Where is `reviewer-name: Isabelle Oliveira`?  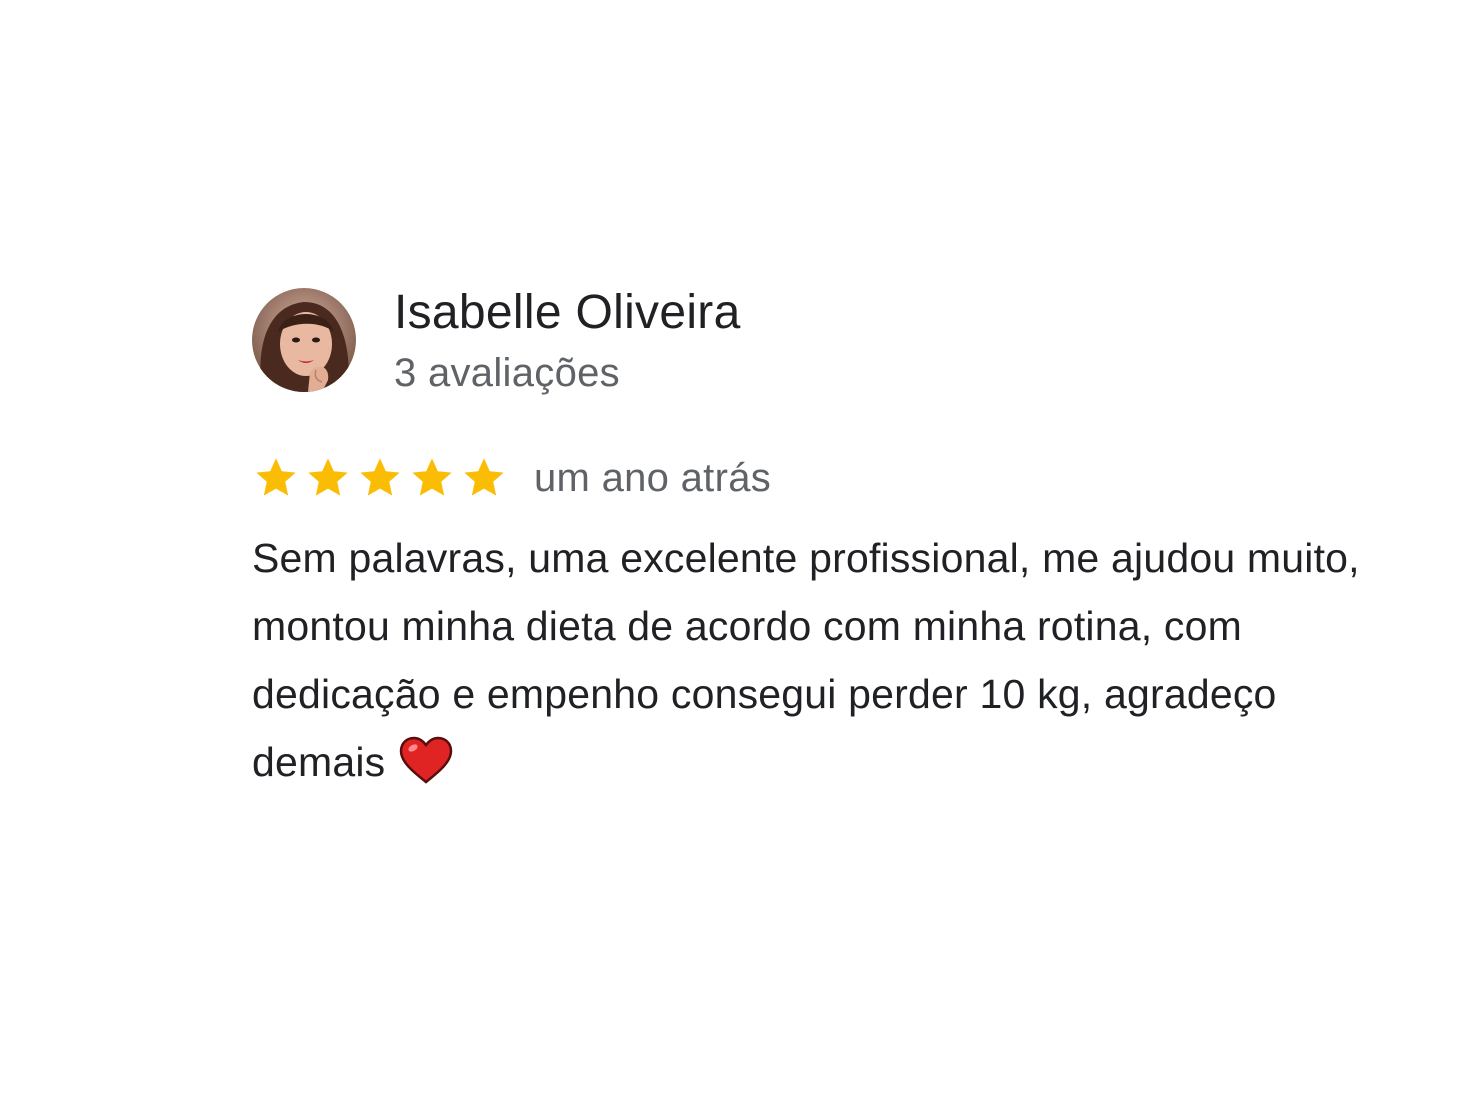 reviewer-name: Isabelle Oliveira is located at coordinates (567, 313).